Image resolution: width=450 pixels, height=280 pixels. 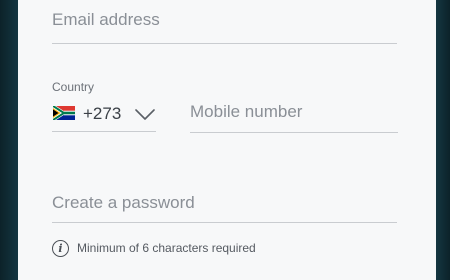 What do you see at coordinates (224, 205) in the screenshot?
I see `password-field: Create a password` at bounding box center [224, 205].